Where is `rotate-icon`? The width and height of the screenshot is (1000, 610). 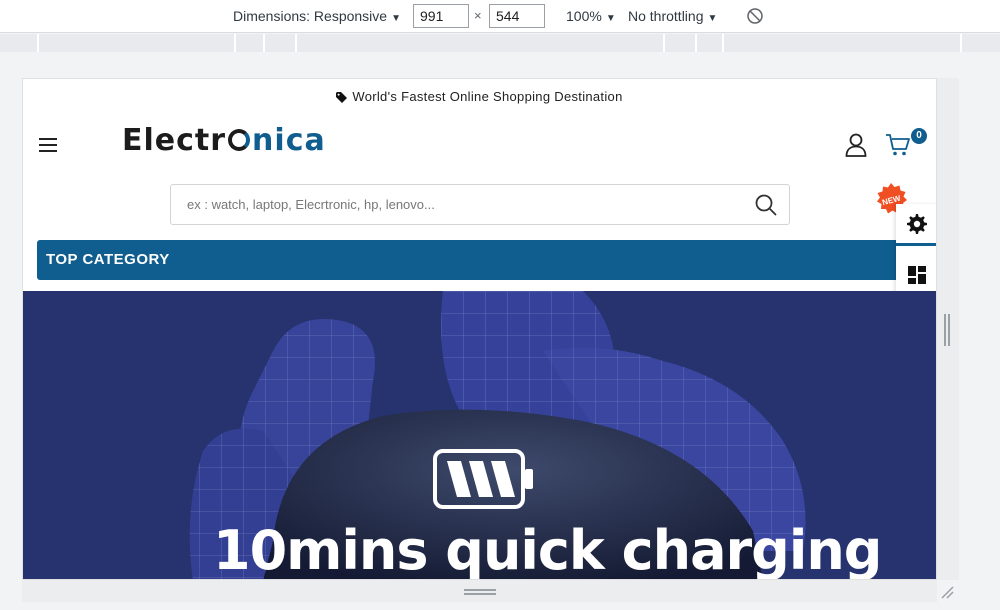 rotate-icon is located at coordinates (755, 17).